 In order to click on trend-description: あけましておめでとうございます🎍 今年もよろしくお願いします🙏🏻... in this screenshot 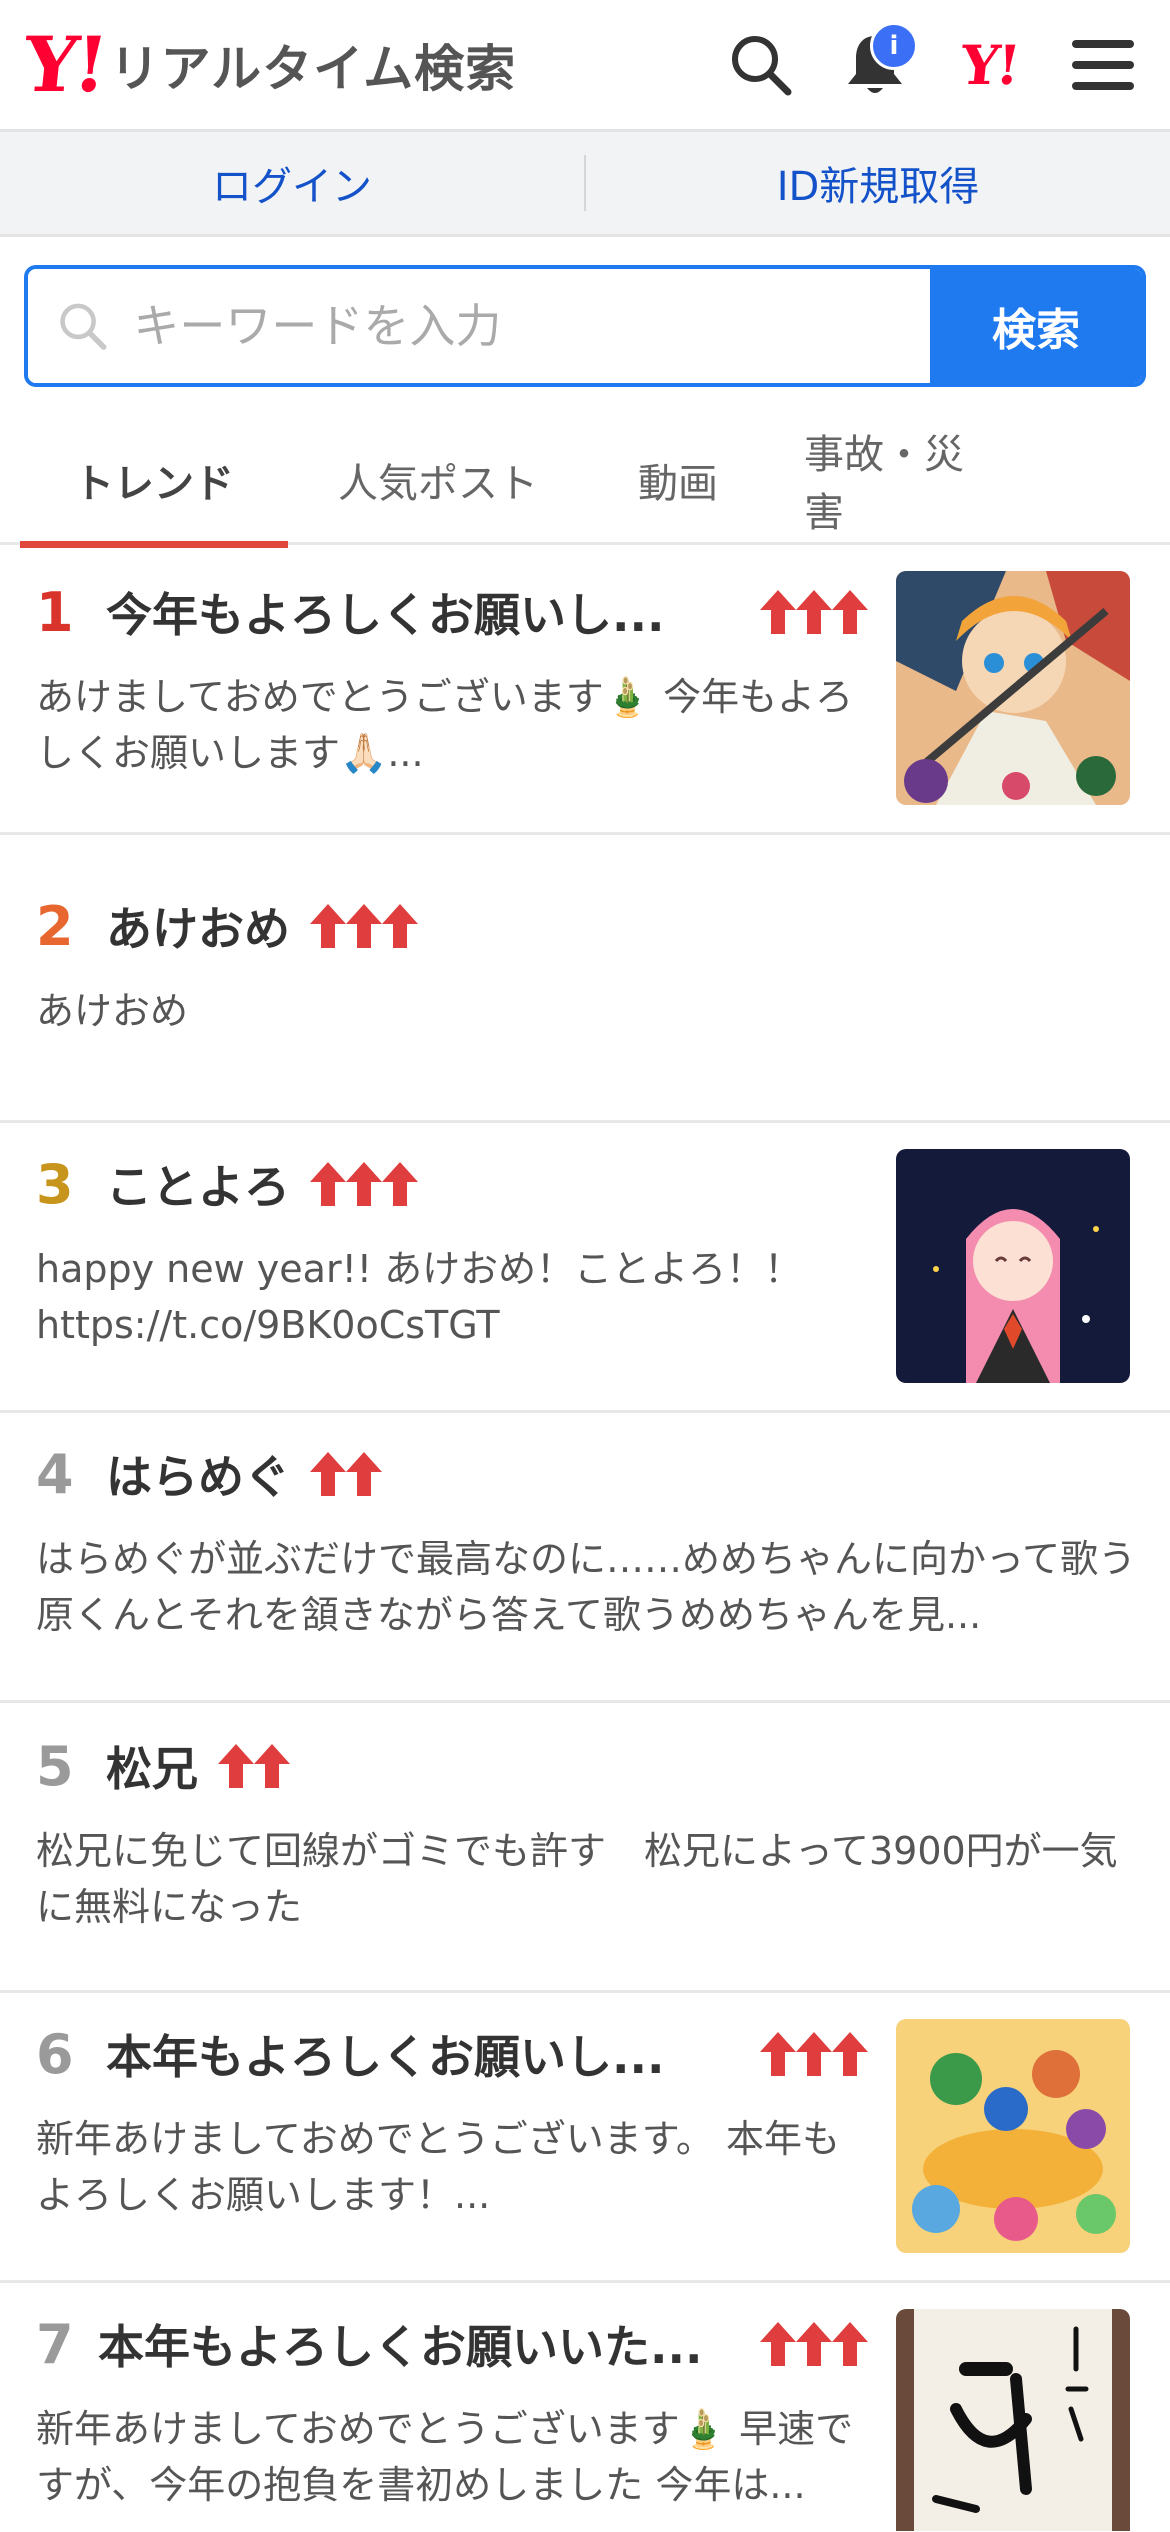, I will do `click(445, 725)`.